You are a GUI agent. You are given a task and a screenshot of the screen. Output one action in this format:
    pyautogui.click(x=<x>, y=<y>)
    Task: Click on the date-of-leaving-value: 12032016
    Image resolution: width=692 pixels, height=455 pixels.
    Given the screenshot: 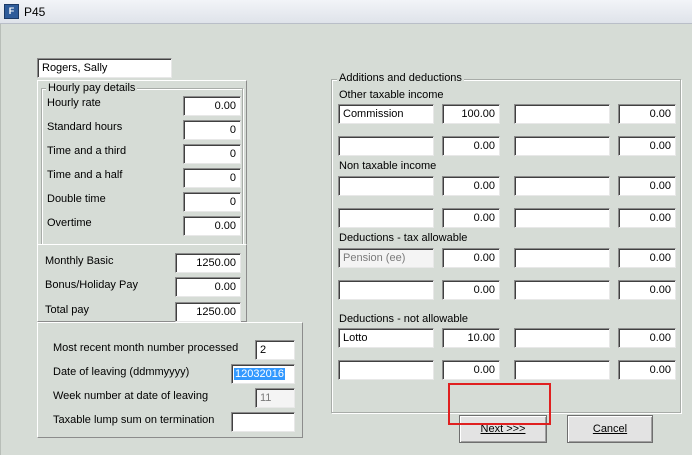 What is the action you would take?
    pyautogui.click(x=259, y=374)
    